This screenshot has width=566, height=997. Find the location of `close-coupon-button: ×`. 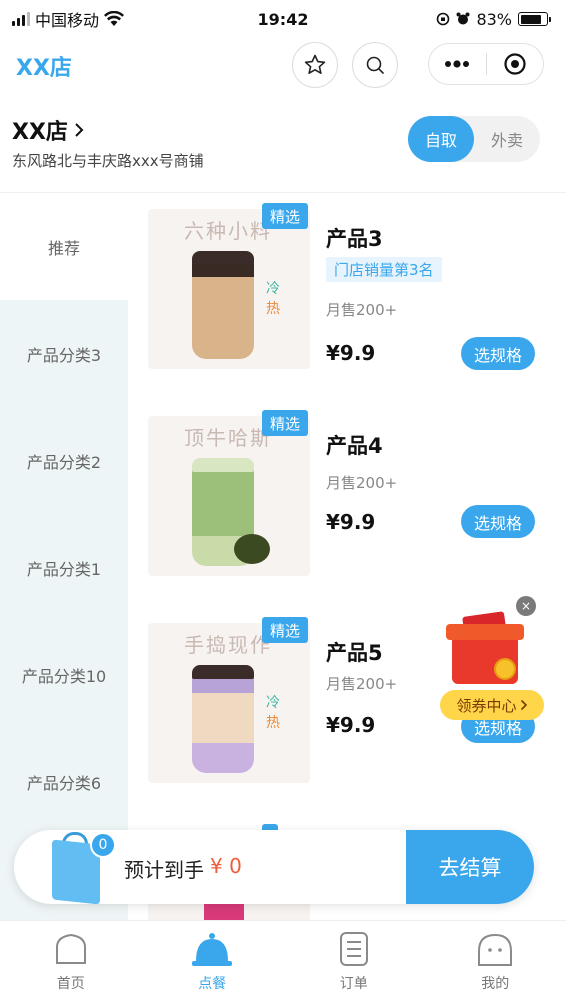

close-coupon-button: × is located at coordinates (526, 606).